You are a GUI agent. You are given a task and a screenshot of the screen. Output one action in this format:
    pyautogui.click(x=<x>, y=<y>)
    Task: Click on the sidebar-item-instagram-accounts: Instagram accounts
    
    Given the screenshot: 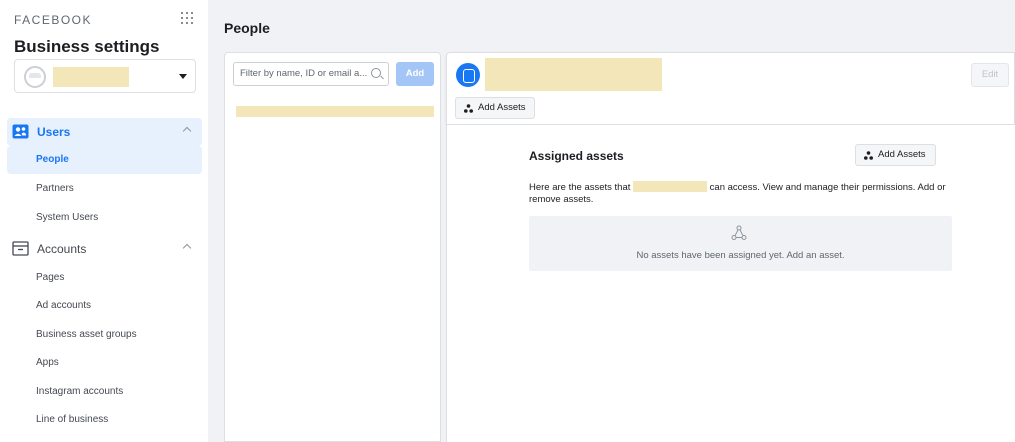 What is the action you would take?
    pyautogui.click(x=104, y=392)
    